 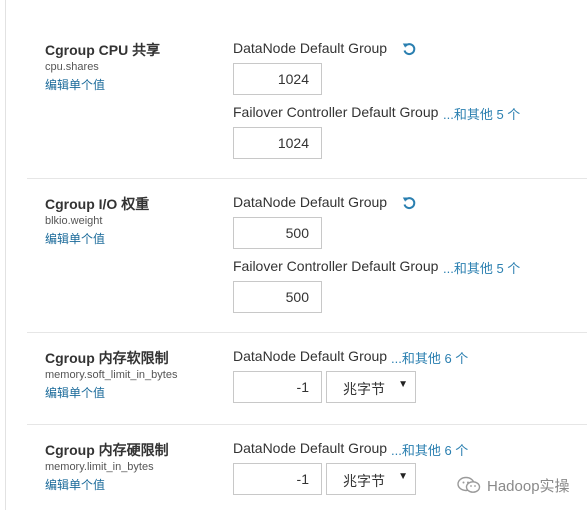 I want to click on wechat-icon, so click(x=469, y=484).